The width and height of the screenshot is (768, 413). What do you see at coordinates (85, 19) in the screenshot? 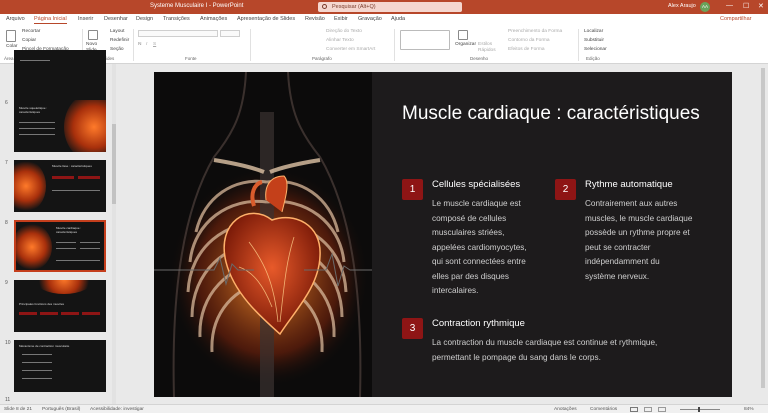
I see `tab-inserir: Inserir` at bounding box center [85, 19].